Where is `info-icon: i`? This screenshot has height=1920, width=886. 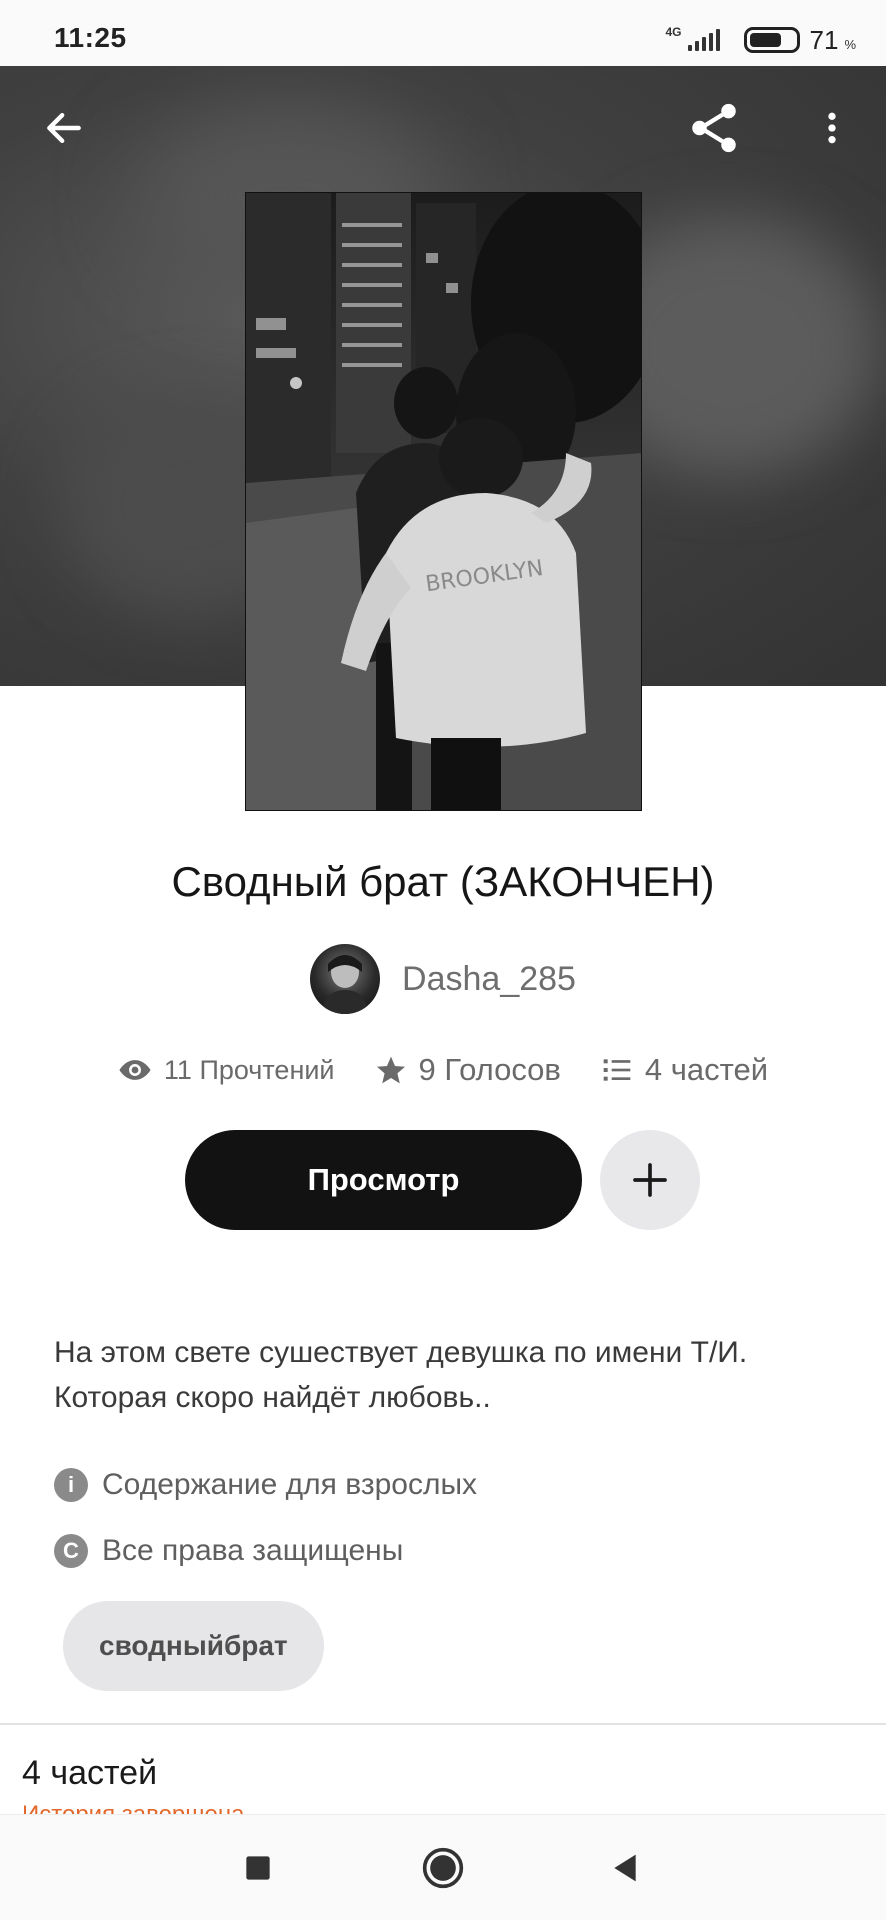 info-icon: i is located at coordinates (71, 1485).